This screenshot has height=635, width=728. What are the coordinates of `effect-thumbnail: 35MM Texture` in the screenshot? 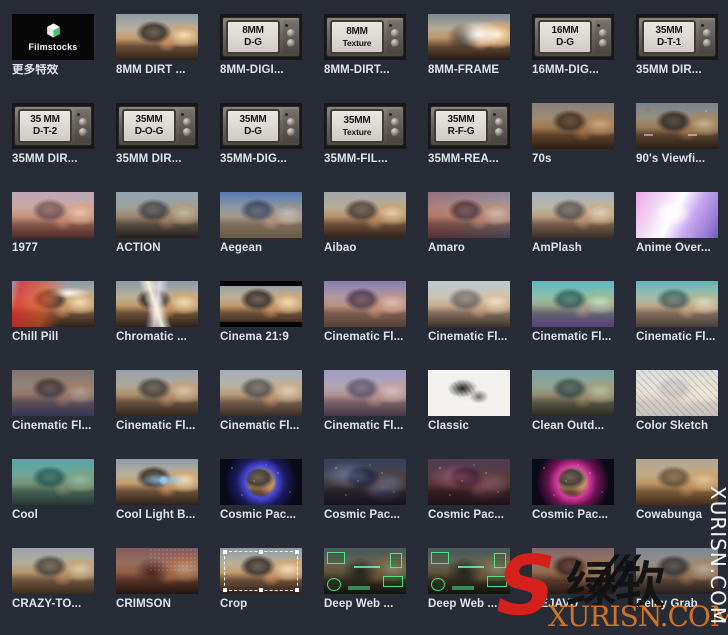 It's located at (365, 126).